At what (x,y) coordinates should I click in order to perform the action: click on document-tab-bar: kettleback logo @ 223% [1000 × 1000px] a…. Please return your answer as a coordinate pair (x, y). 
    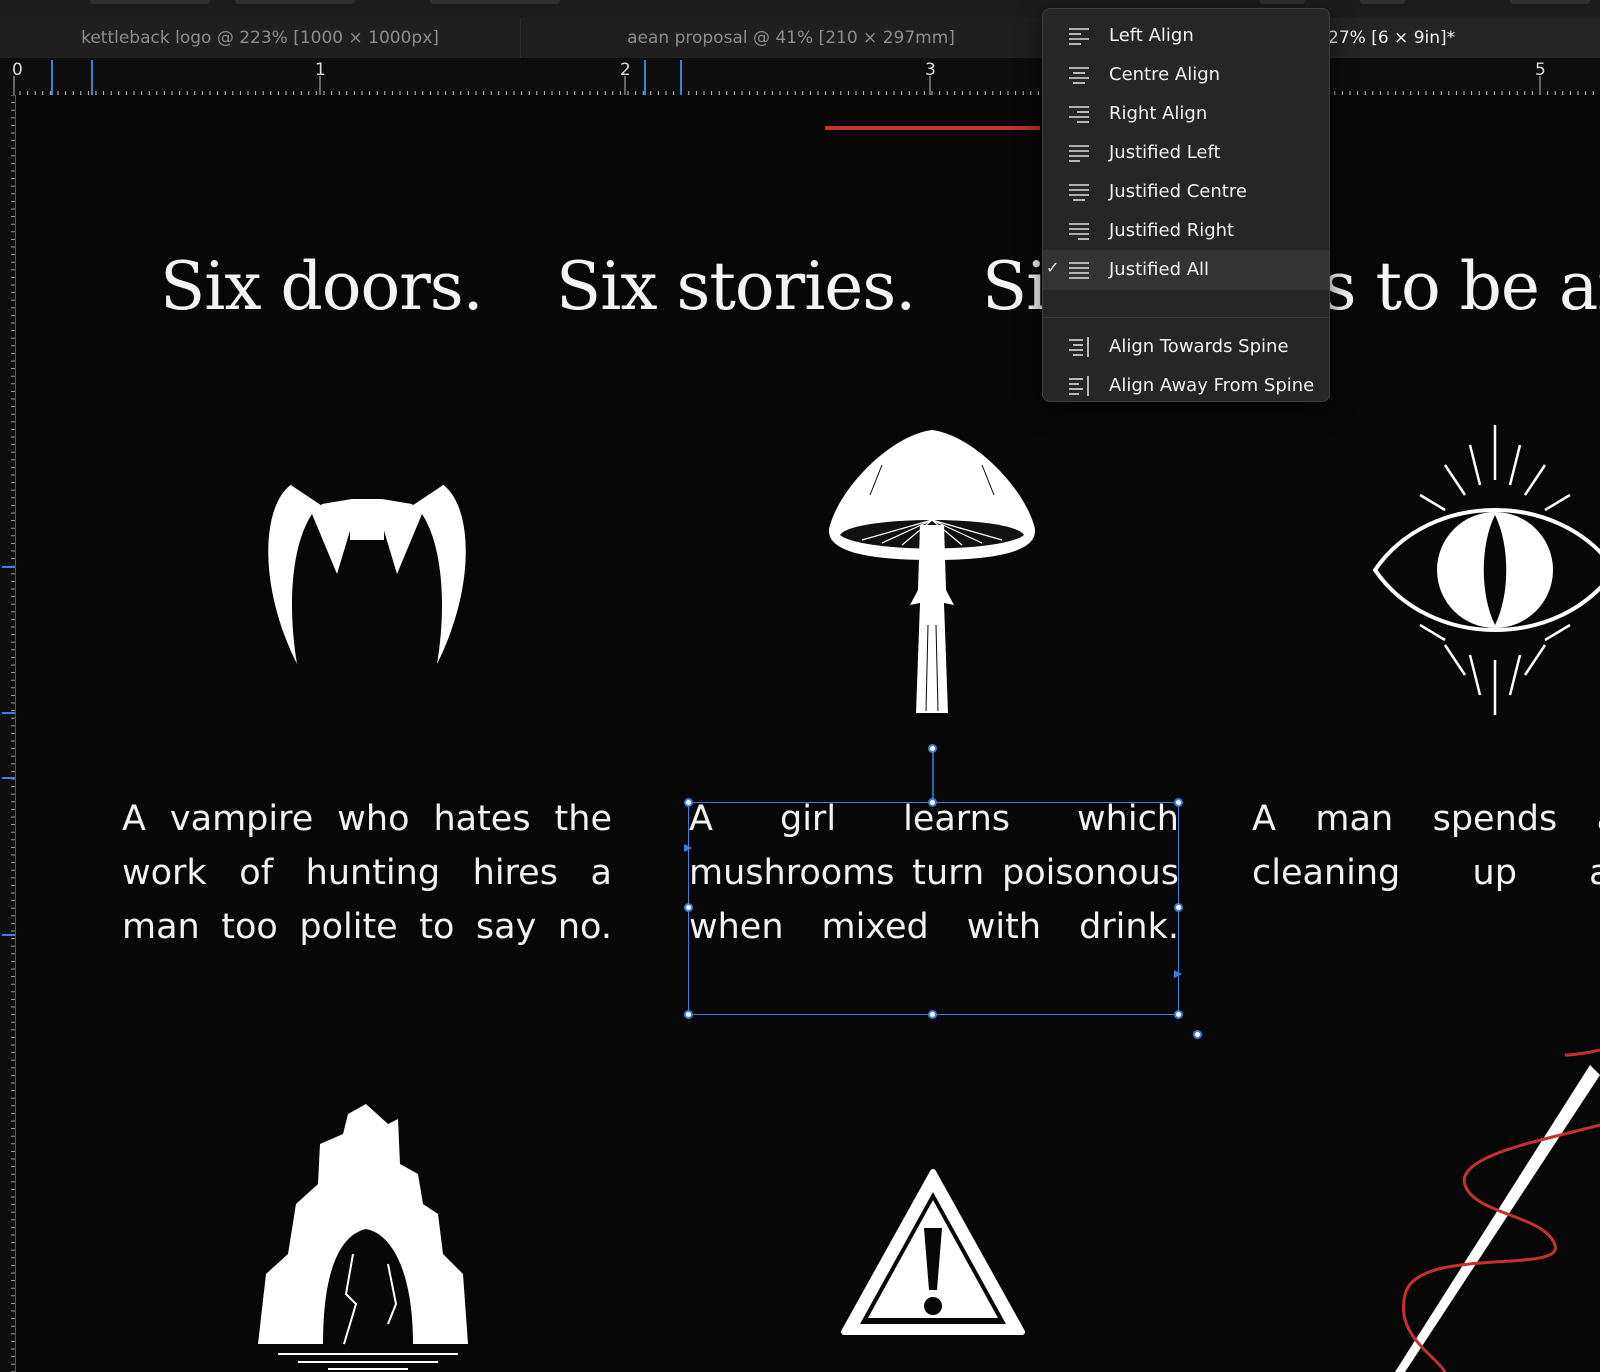
    Looking at the image, I should click on (800, 38).